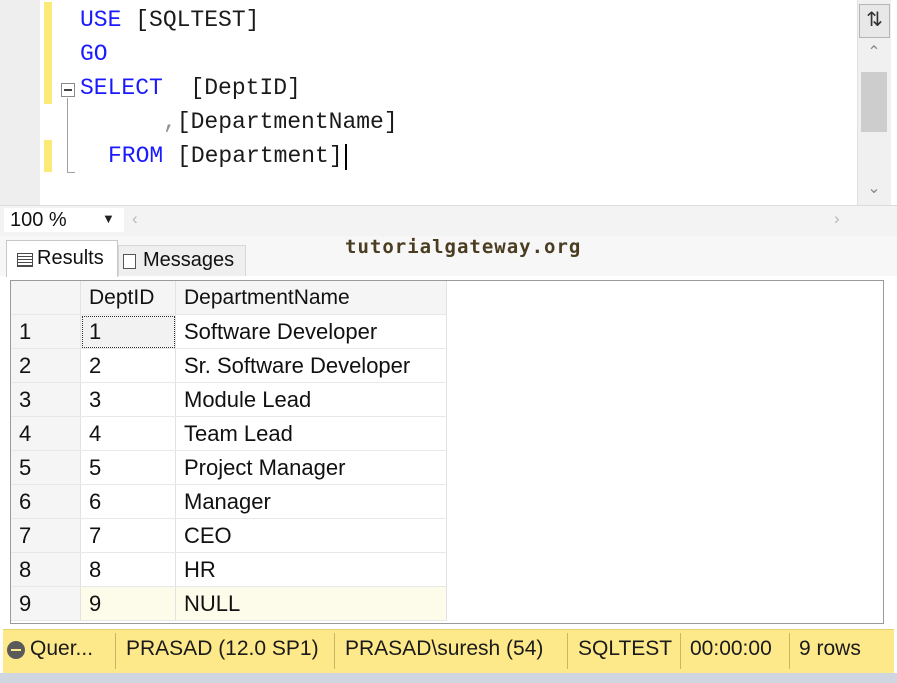 Image resolution: width=897 pixels, height=683 pixels. Describe the element at coordinates (444, 648) in the screenshot. I see `status-user: PRASAD\suresh (54)` at that location.